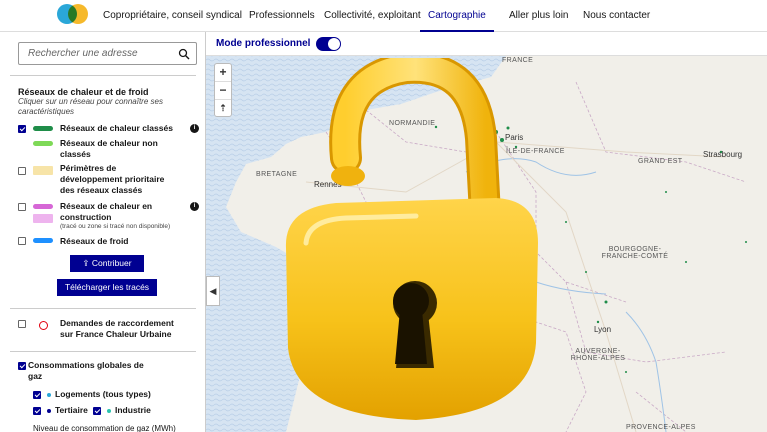 This screenshot has height=432, width=767. What do you see at coordinates (37, 395) in the screenshot?
I see `checkbox-gas-housing` at bounding box center [37, 395].